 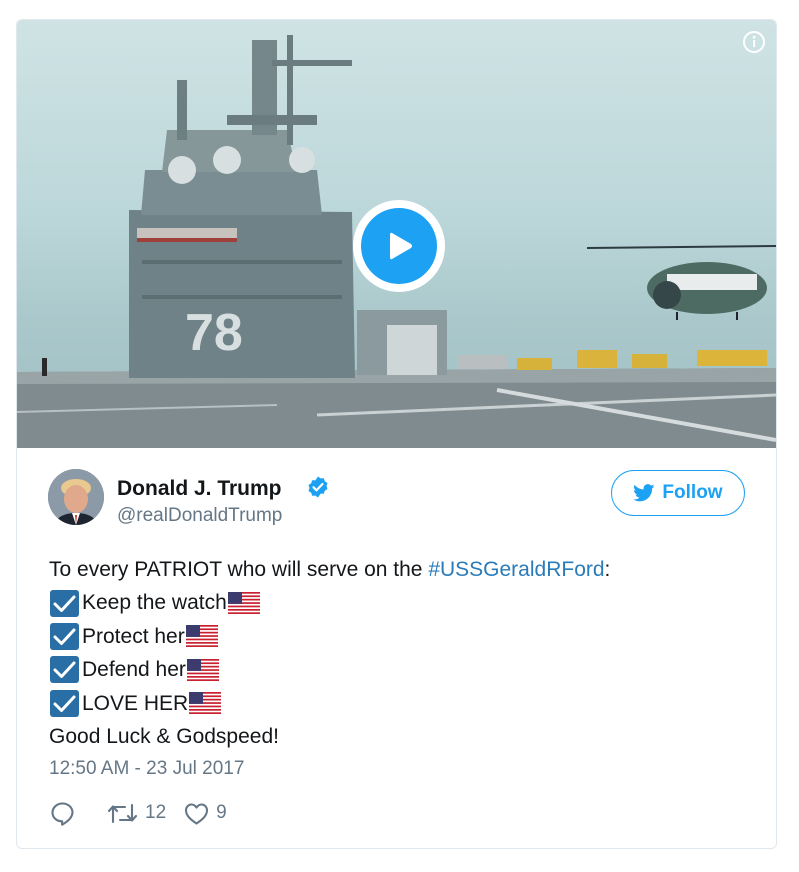 What do you see at coordinates (399, 703) in the screenshot?
I see `checklist-item: LOVE HER` at bounding box center [399, 703].